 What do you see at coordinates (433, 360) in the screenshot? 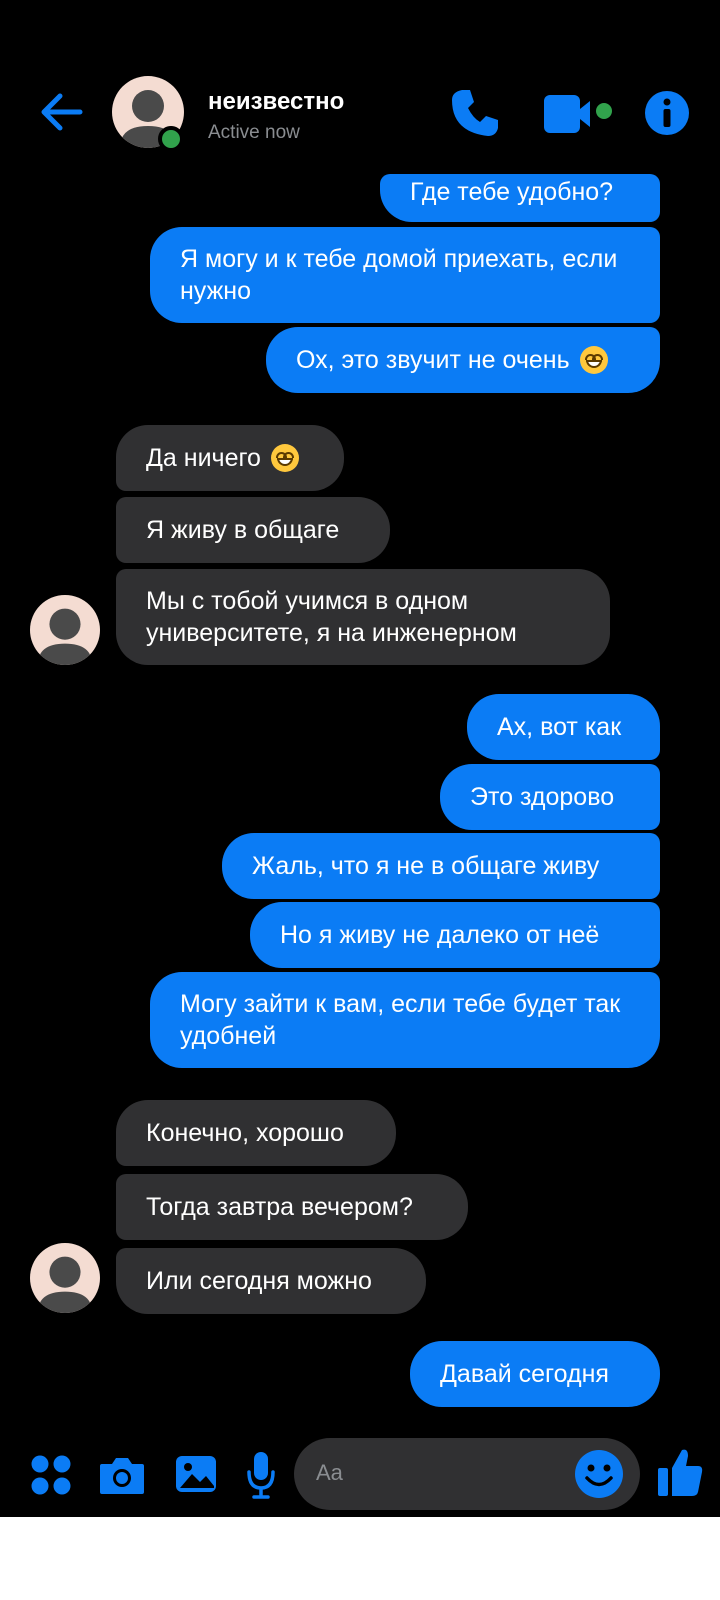
I see `message-text: Ох, это звучит не очень` at bounding box center [433, 360].